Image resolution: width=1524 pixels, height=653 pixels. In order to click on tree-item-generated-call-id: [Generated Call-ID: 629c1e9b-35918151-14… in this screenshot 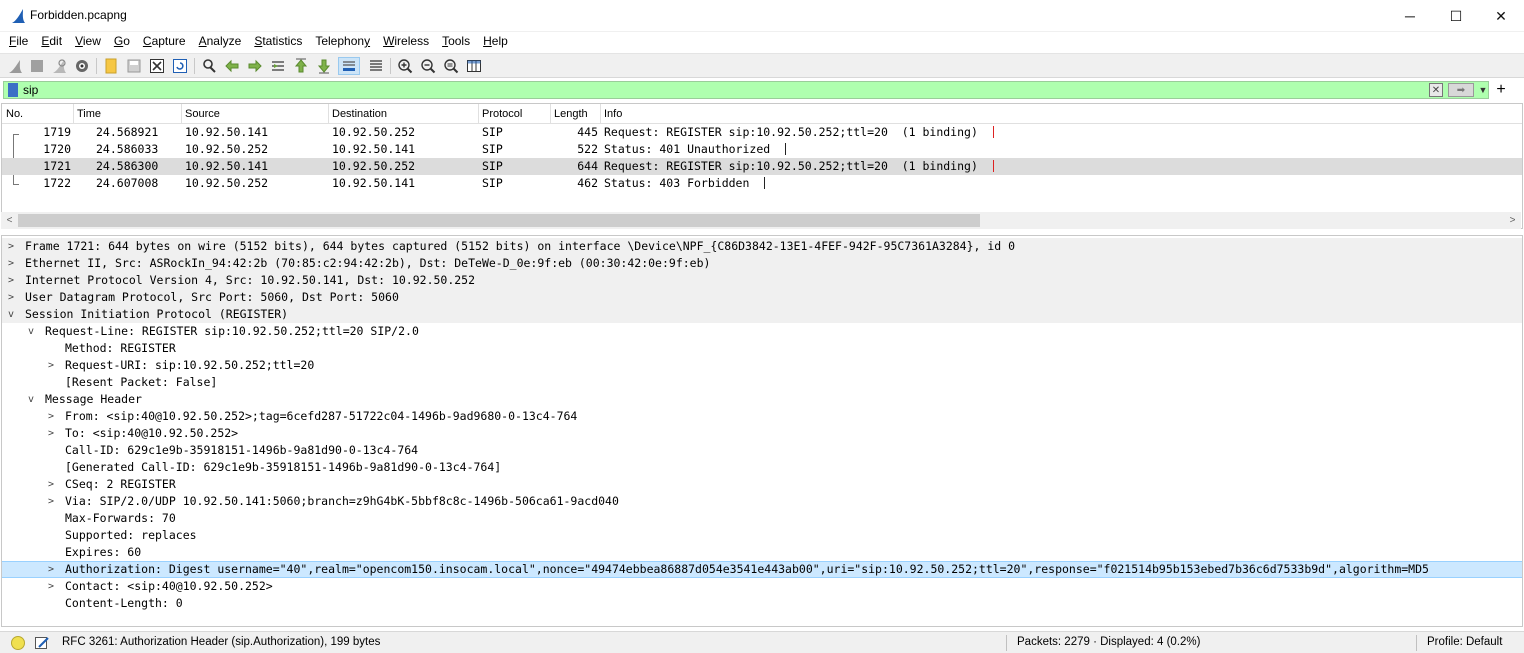, I will do `click(762, 467)`.